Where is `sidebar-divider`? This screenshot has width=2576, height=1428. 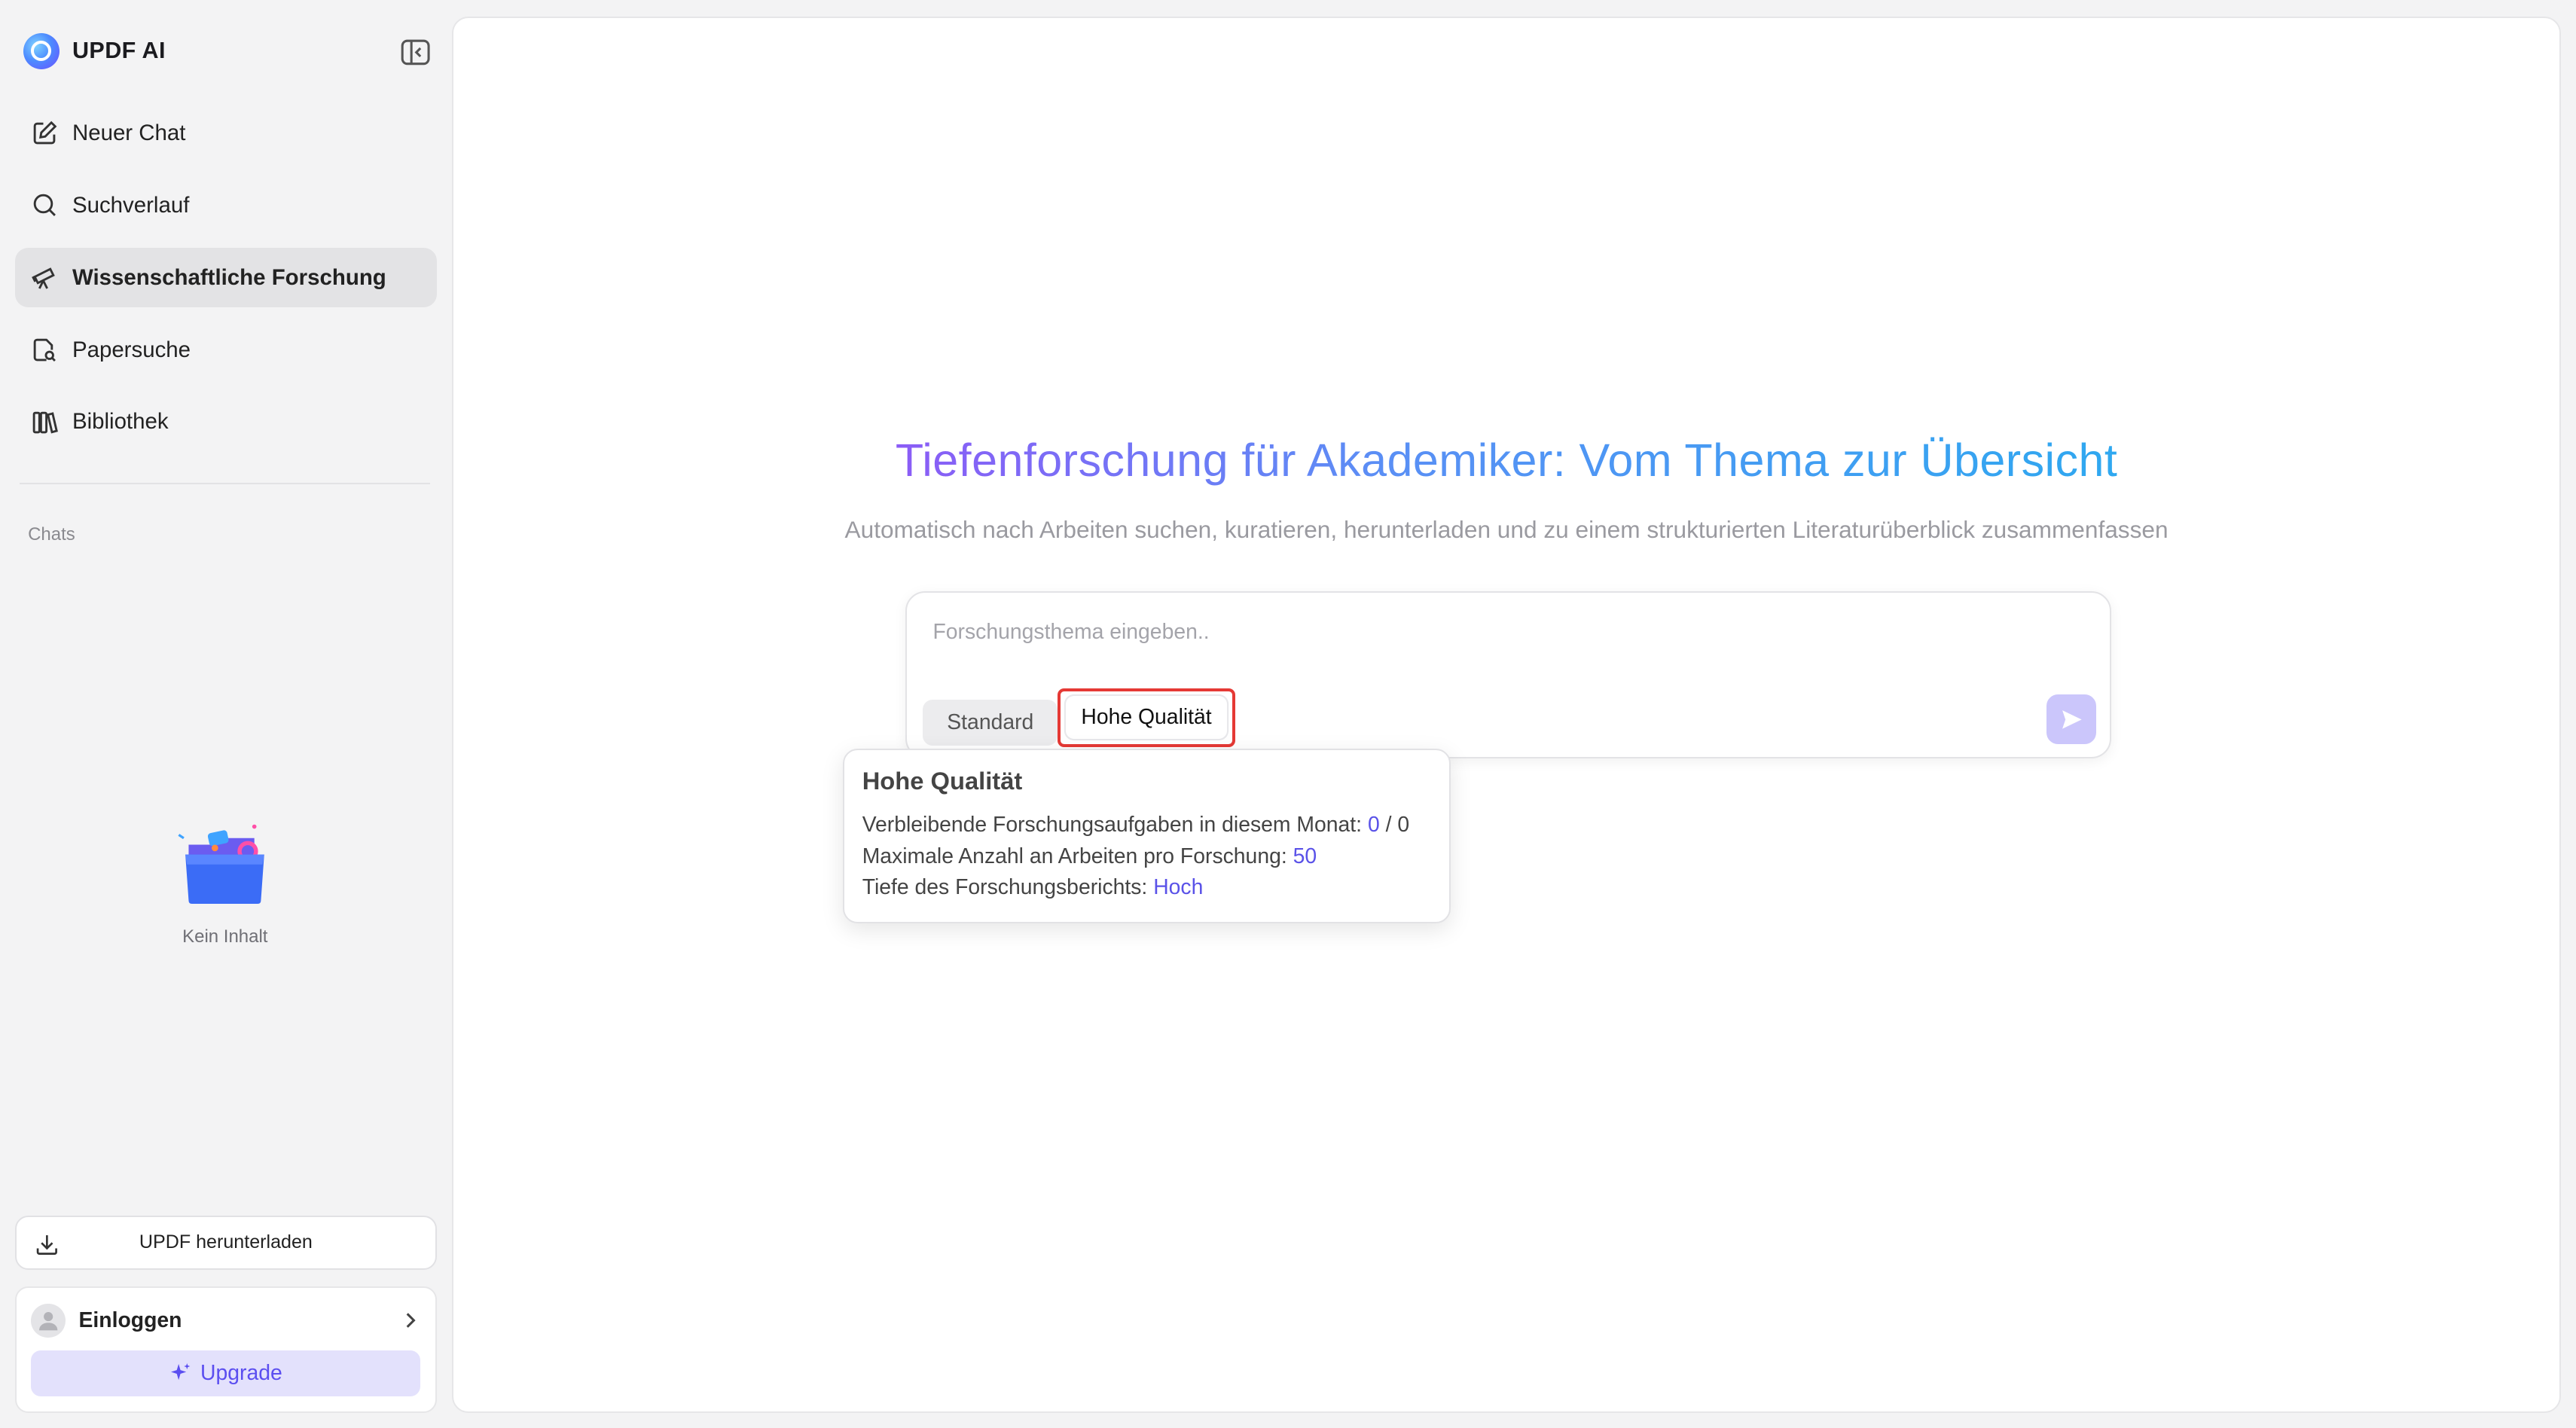
sidebar-divider is located at coordinates (226, 484).